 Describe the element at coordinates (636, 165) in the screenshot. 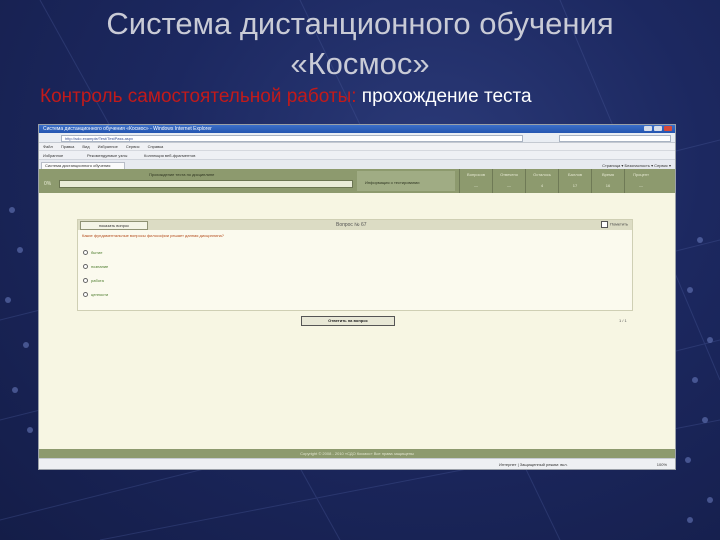

I see `command-bar: Страница ▾ Безопасность ▾ Сервис ▾` at that location.